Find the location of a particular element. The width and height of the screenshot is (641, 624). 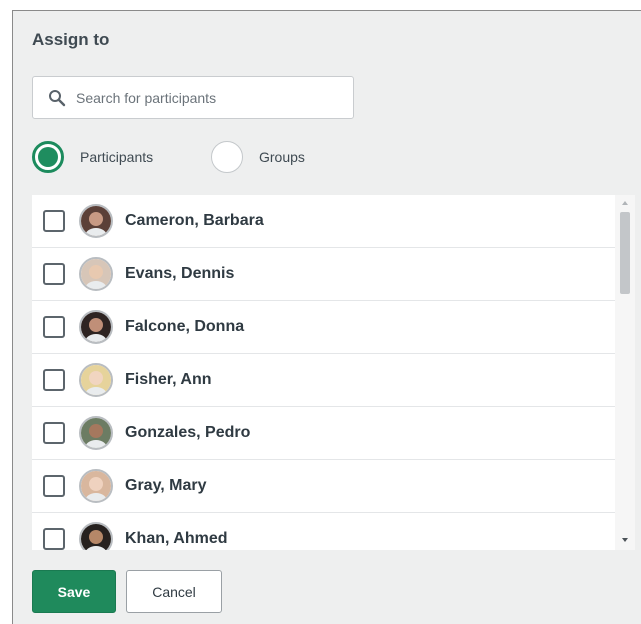

list-item: Gray, Mary is located at coordinates (323, 486).